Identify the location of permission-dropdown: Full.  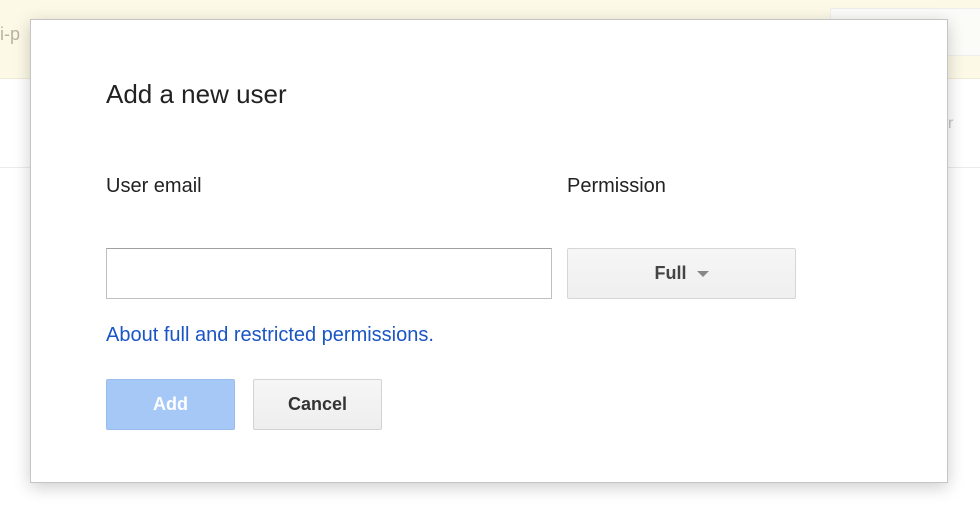
(681, 273).